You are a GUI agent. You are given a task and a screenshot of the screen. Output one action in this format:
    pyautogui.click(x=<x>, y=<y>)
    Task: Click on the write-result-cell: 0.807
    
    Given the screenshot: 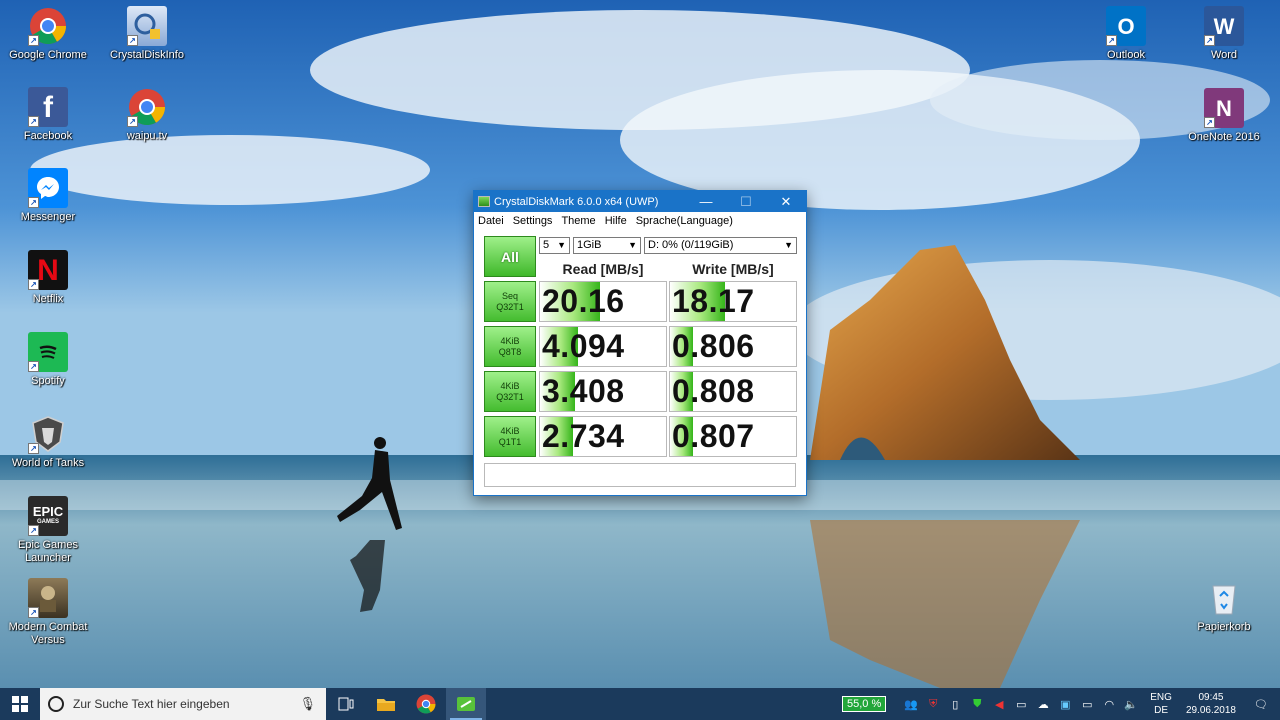 What is the action you would take?
    pyautogui.click(x=733, y=436)
    